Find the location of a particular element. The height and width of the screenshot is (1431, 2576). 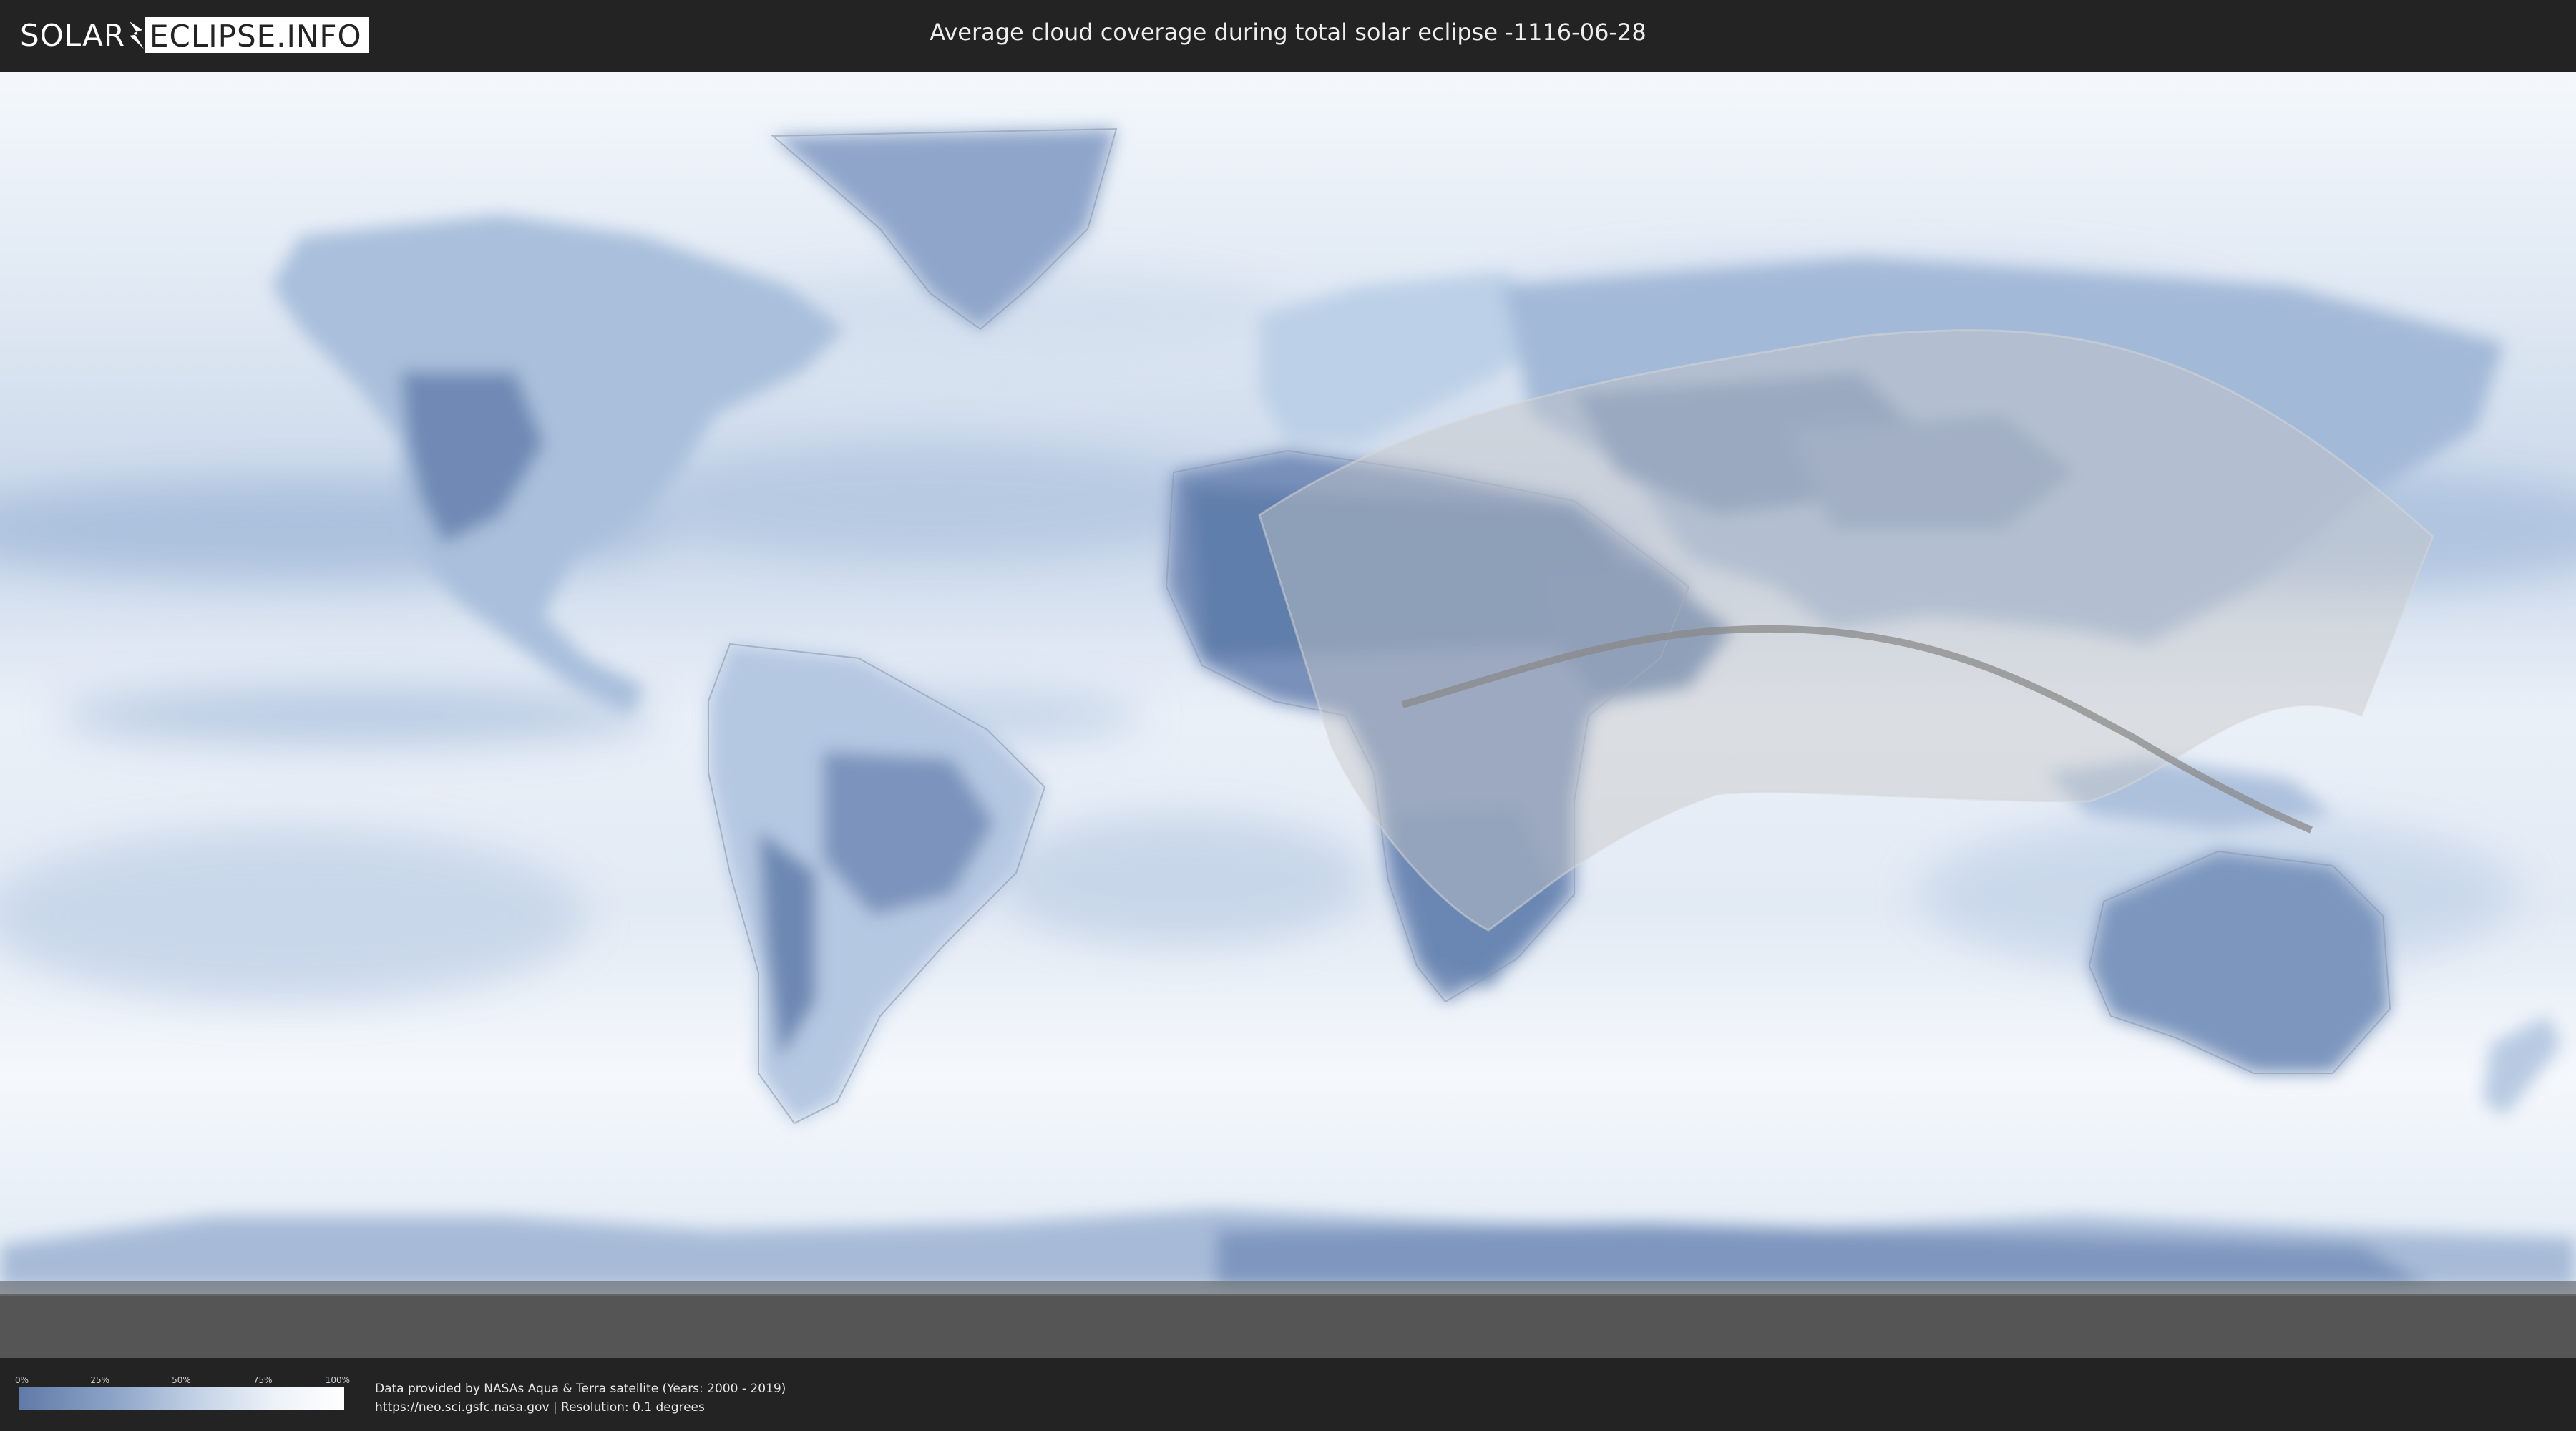

legend-ticks: 0% 25% 50% 75% 100% is located at coordinates (182, 1381).